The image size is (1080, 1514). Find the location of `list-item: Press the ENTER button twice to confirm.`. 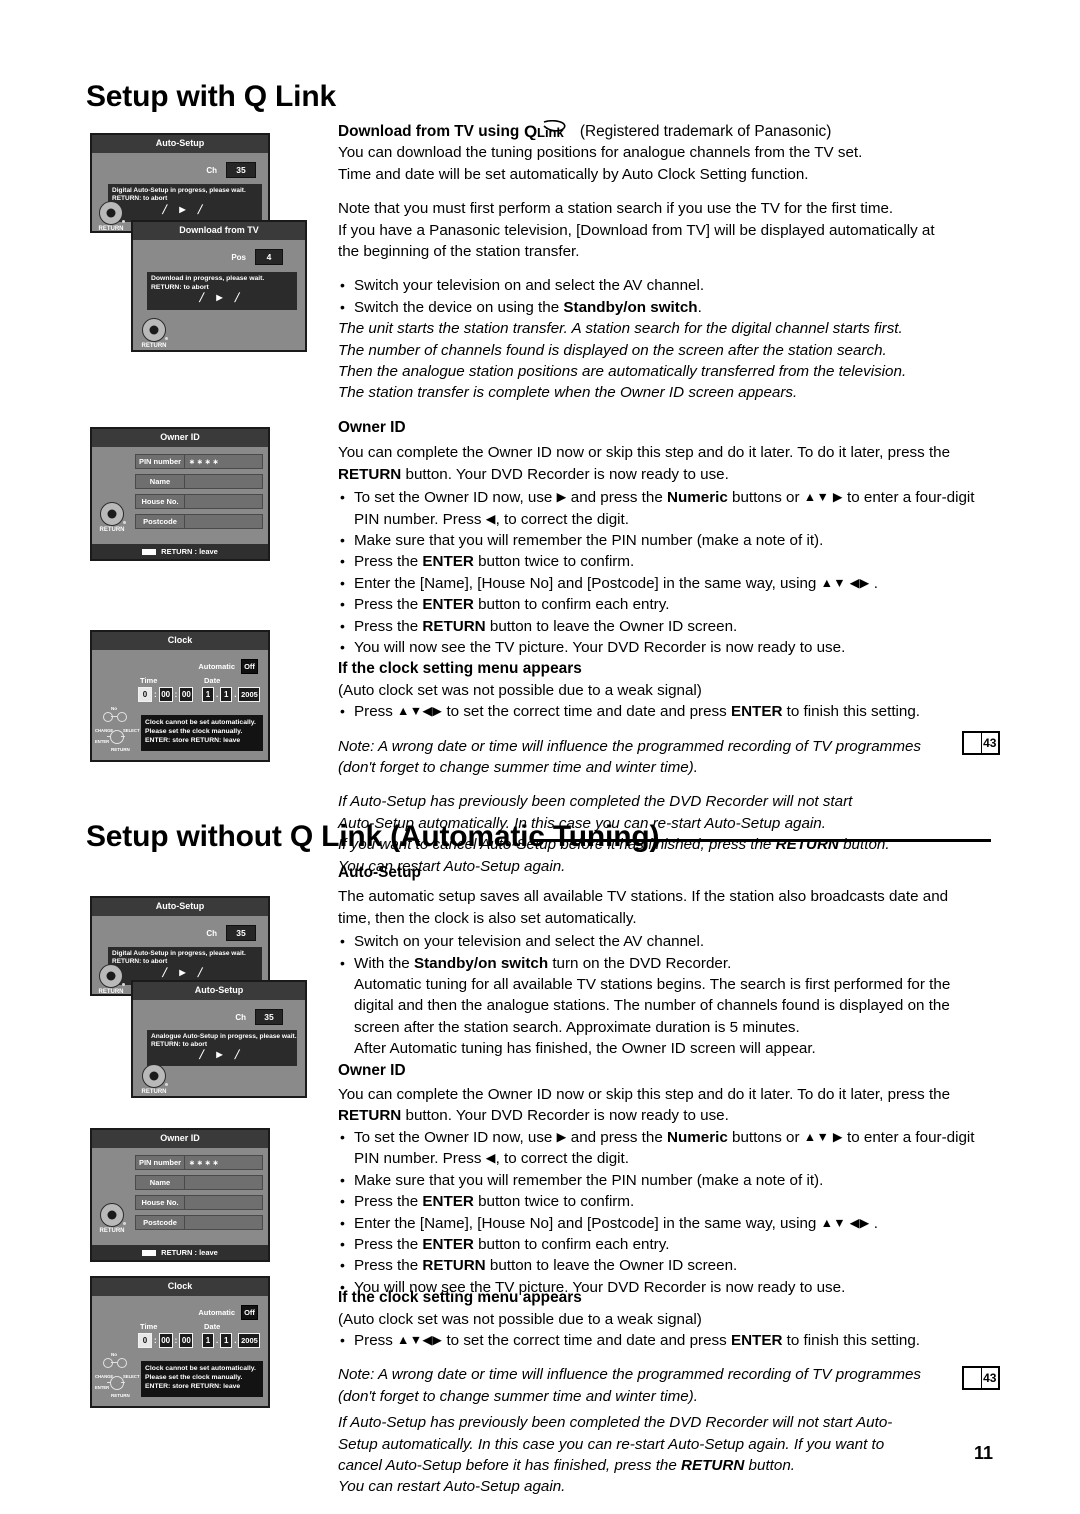

list-item: Press the ENTER button twice to confirm. is located at coordinates (669, 1202).